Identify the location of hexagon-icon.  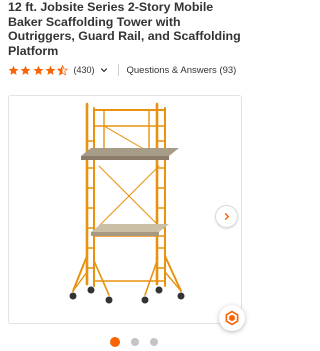
(232, 318).